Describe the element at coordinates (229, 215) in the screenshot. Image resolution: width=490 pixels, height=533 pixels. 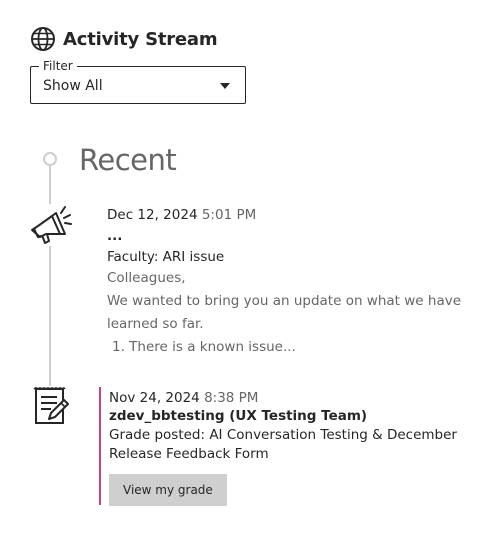
I see `item-time: 5:01 PM` at that location.